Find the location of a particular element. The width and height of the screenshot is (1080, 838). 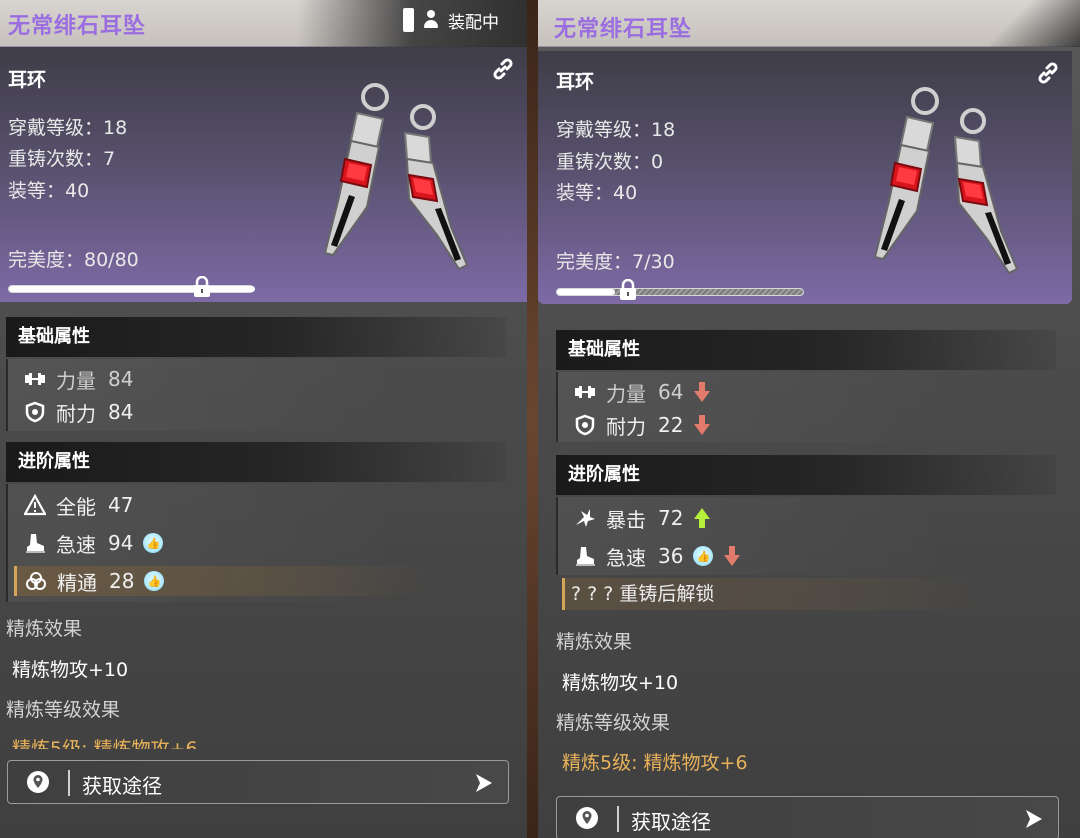

stat-value: 72 is located at coordinates (671, 518).